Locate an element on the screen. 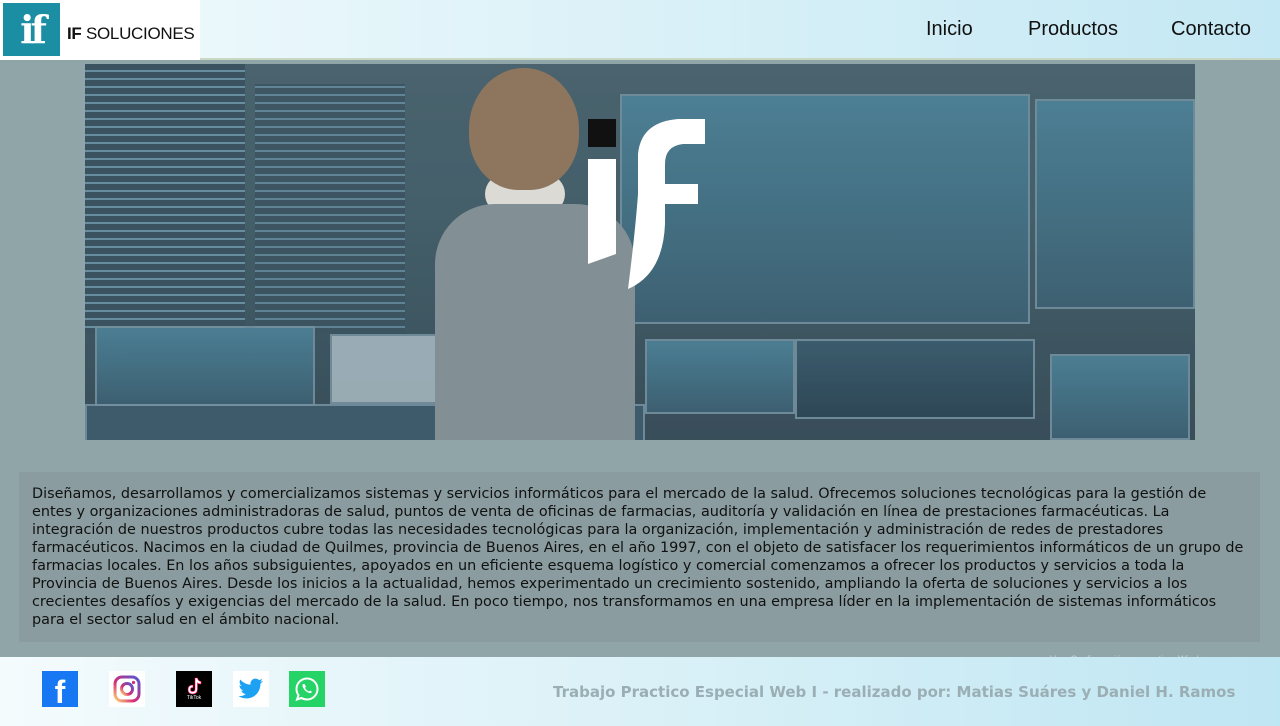  instagram-link is located at coordinates (127, 689).